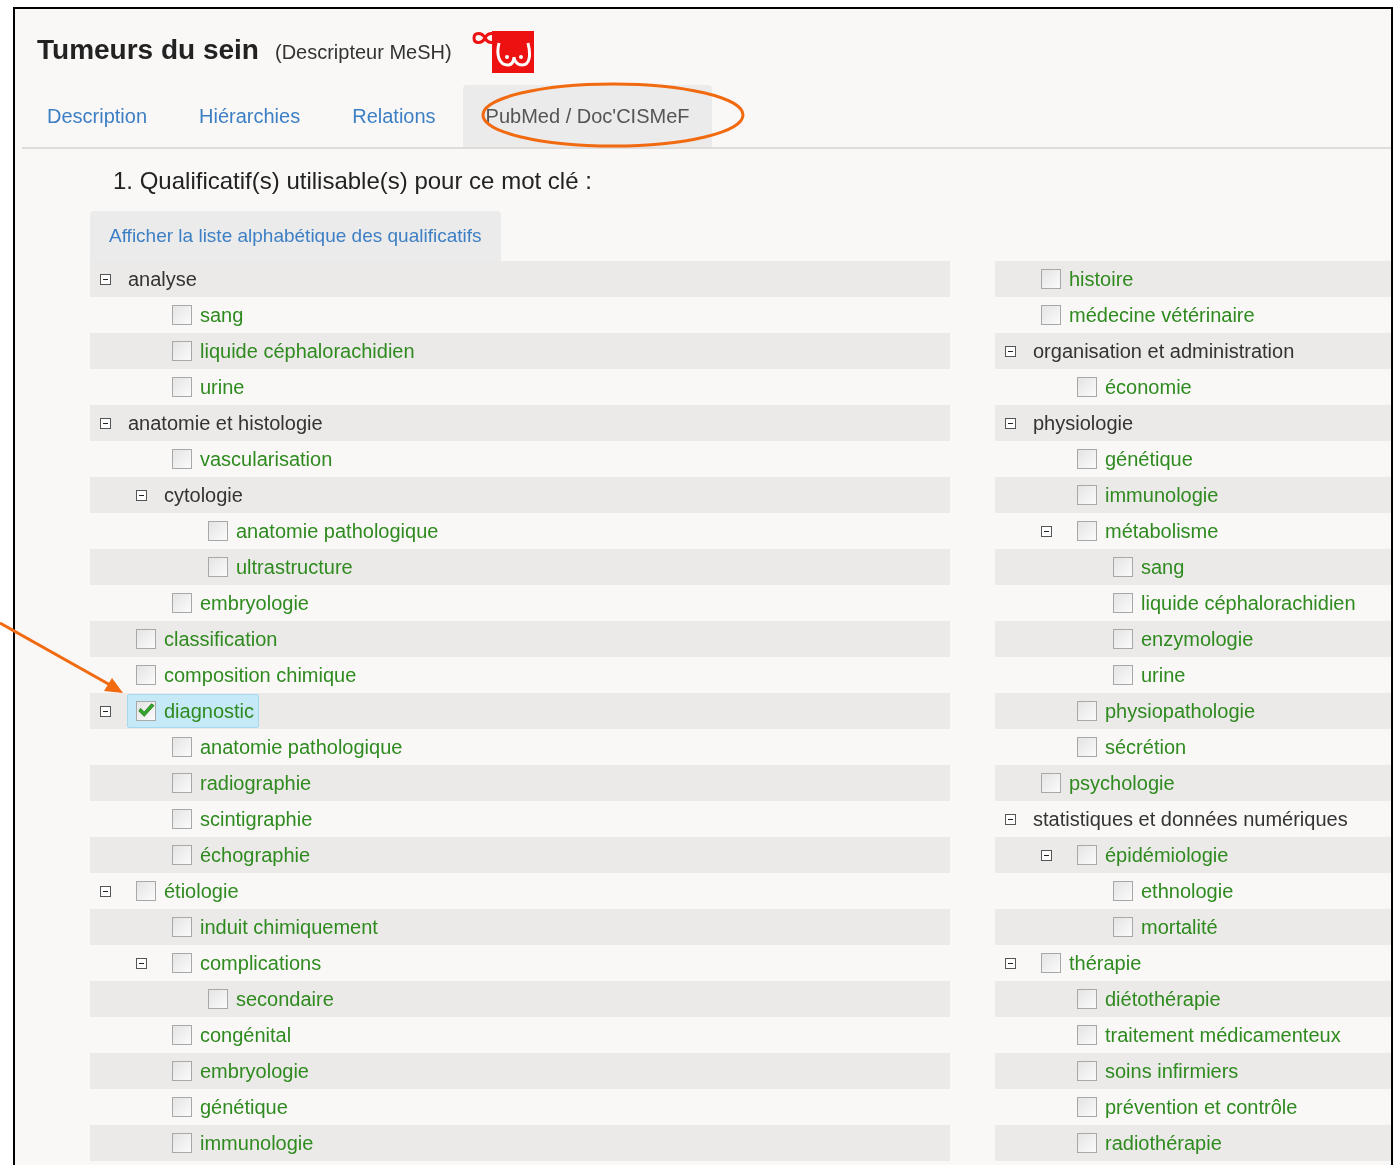 This screenshot has width=1400, height=1165. I want to click on qualifier-link: complications, so click(261, 963).